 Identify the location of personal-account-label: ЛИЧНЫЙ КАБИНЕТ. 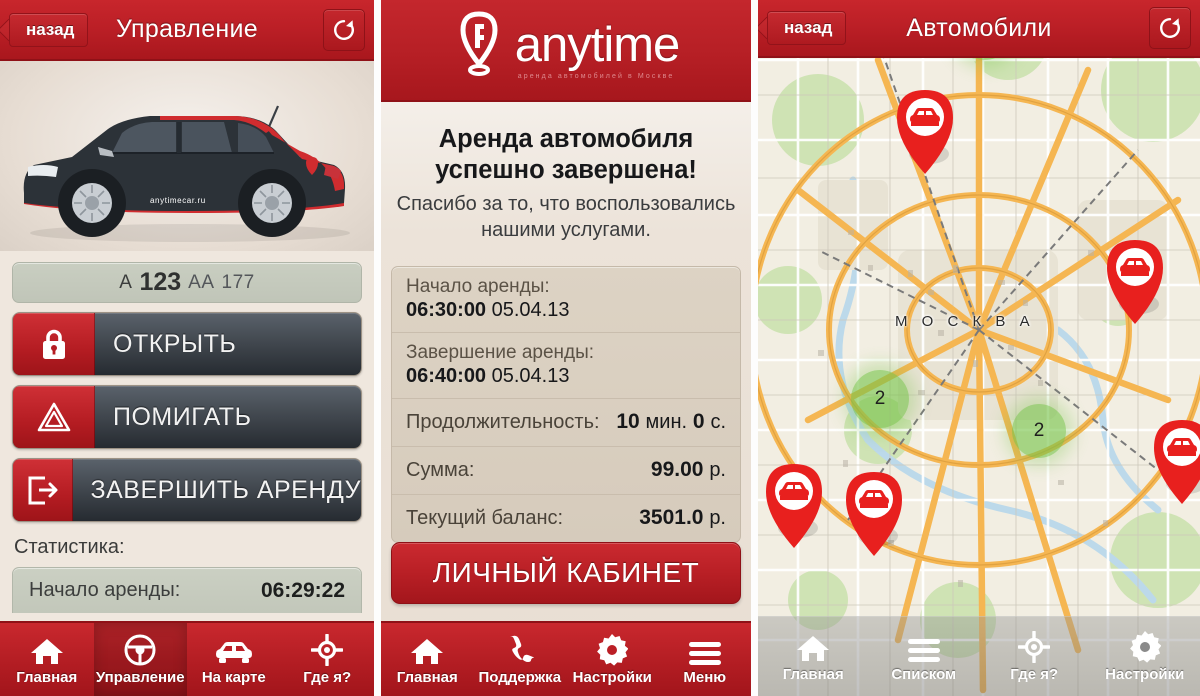
(566, 572).